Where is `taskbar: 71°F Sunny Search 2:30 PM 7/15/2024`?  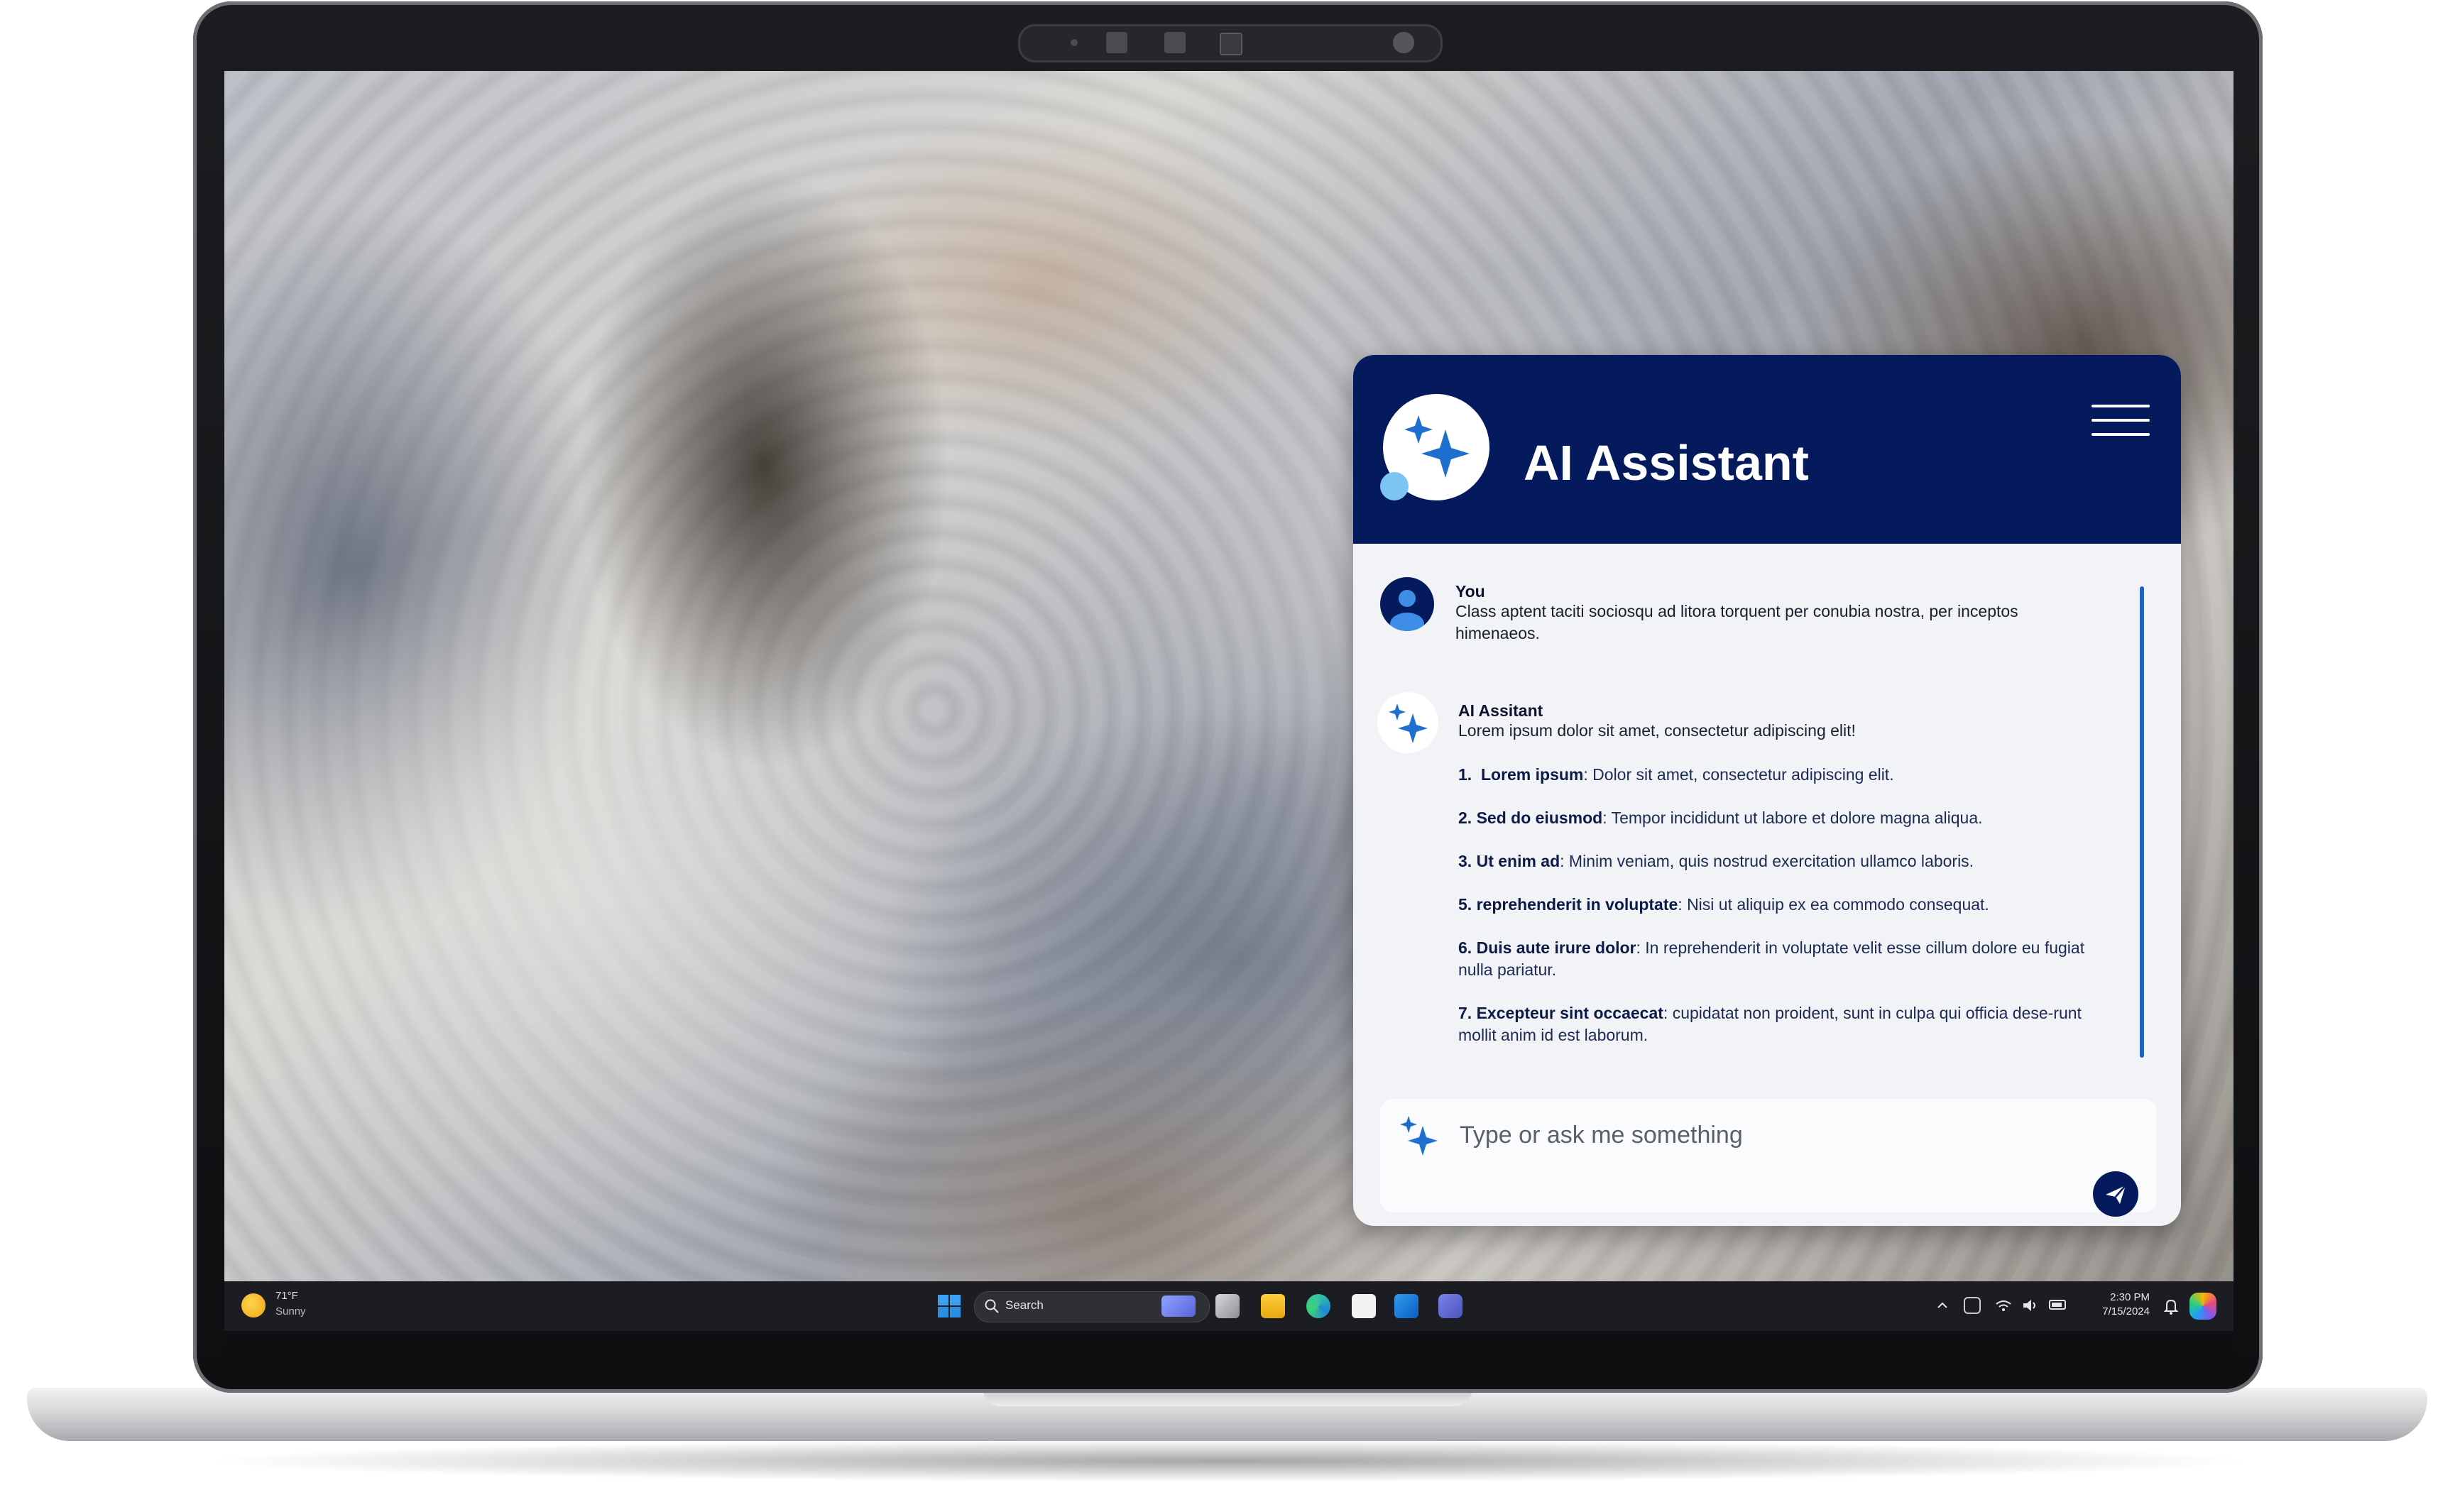
taskbar: 71°F Sunny Search 2:30 PM 7/15/2024 is located at coordinates (1228, 1306).